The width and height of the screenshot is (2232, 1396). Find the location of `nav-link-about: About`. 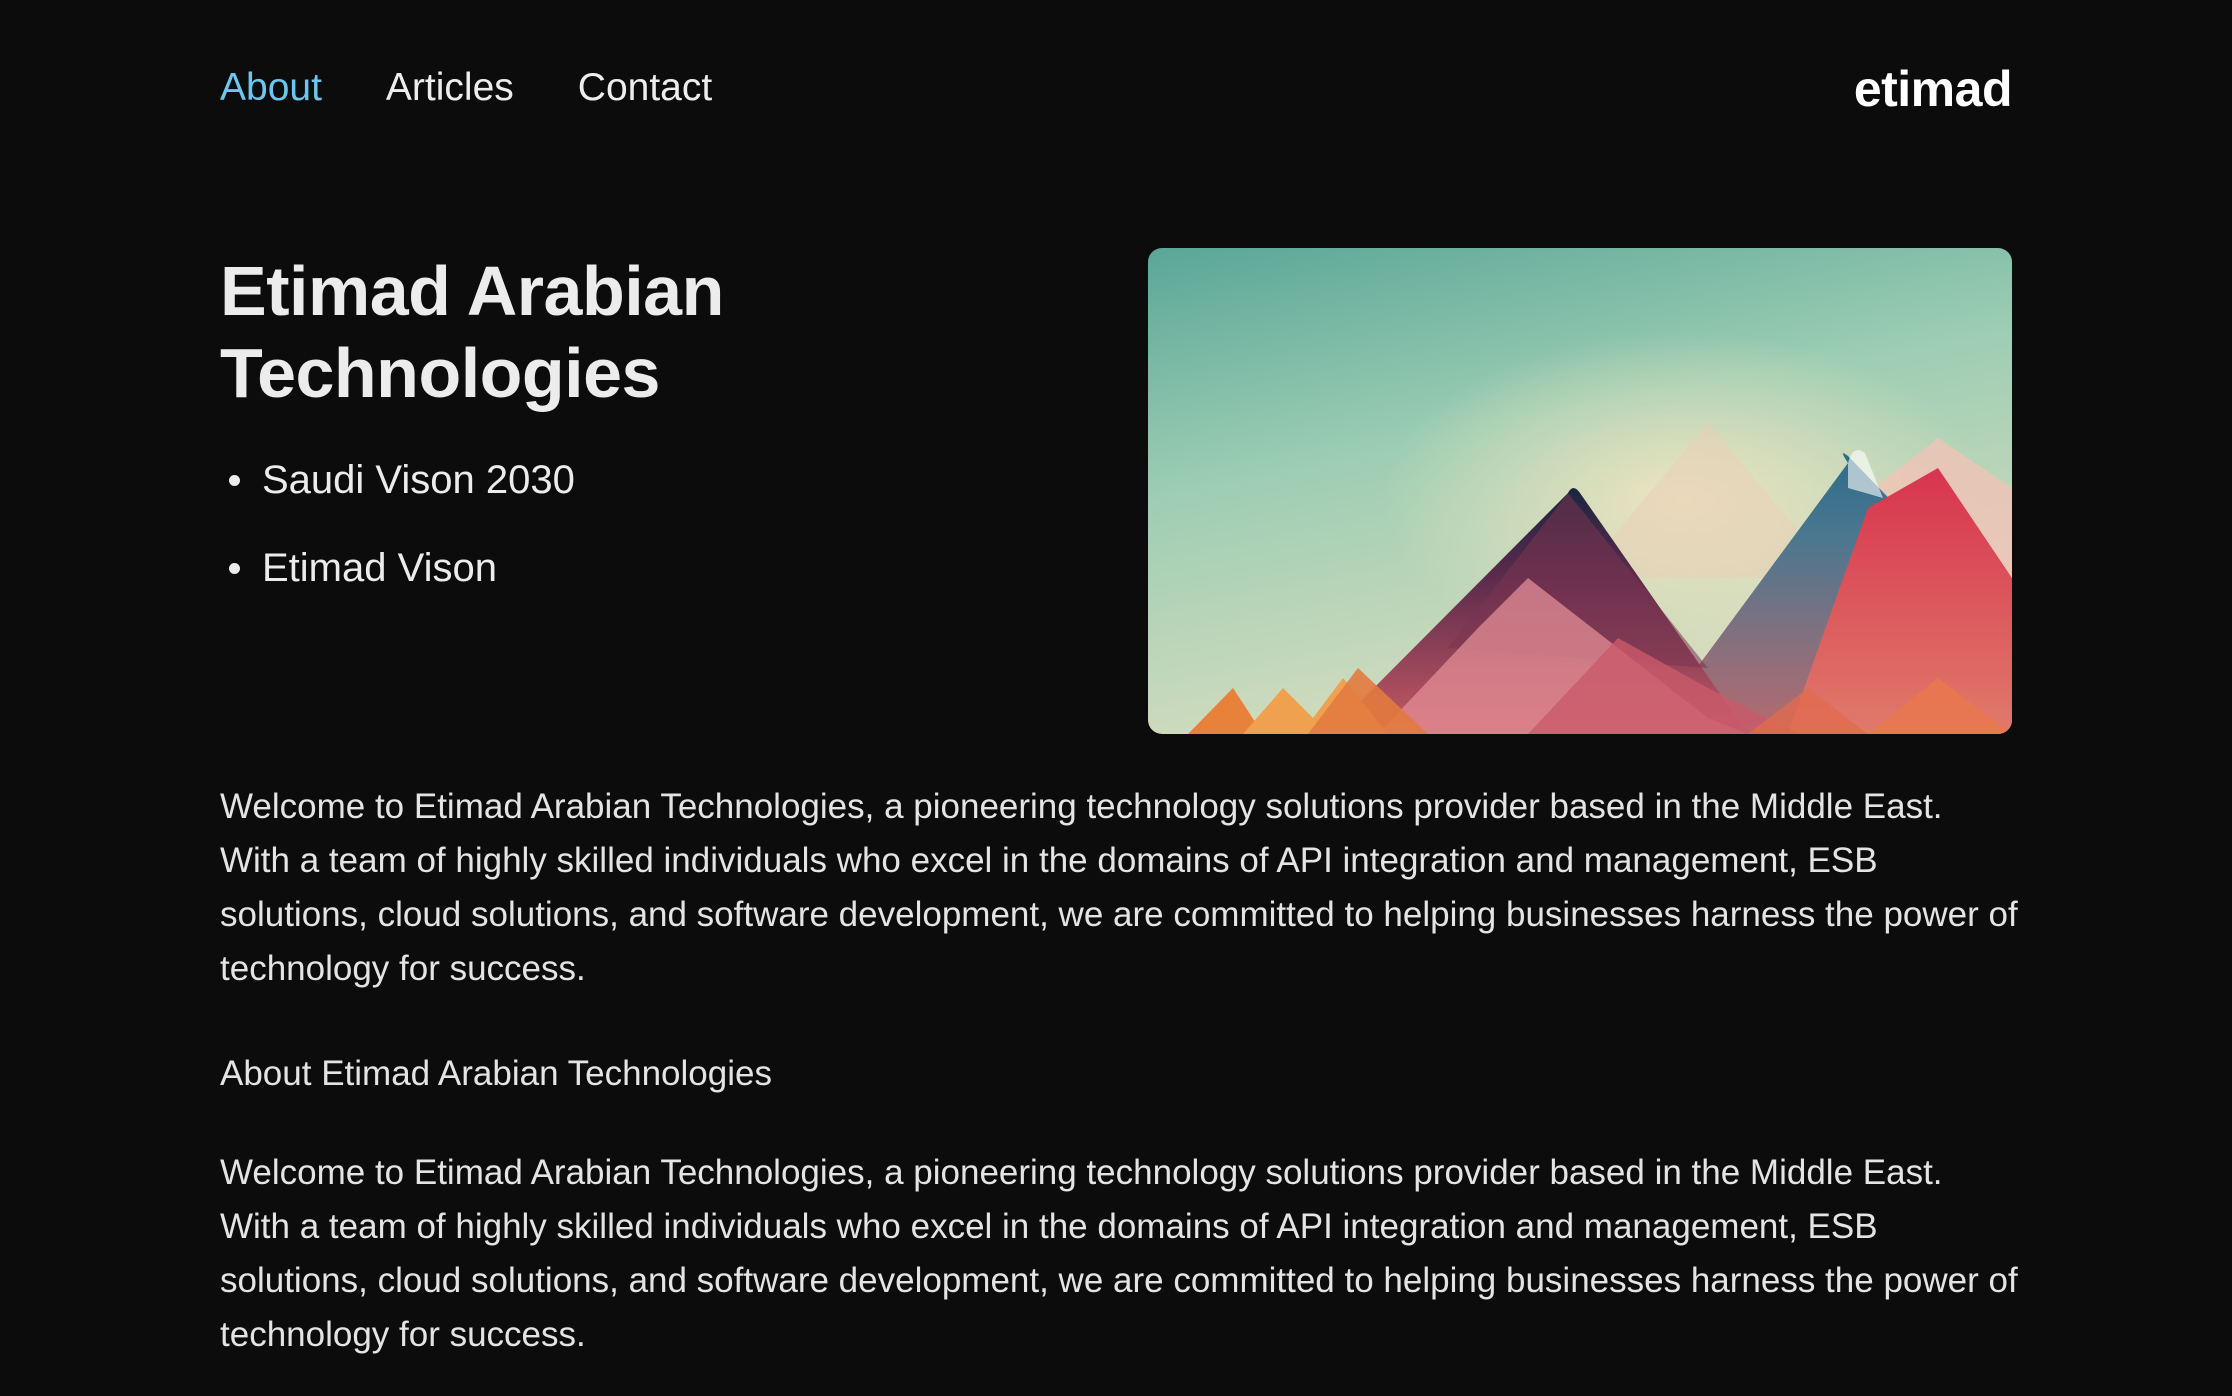

nav-link-about: About is located at coordinates (271, 88).